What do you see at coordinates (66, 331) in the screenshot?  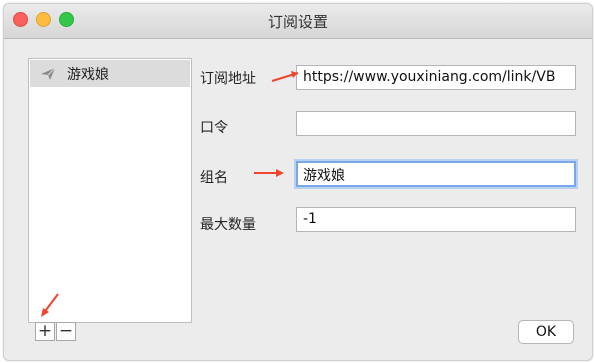 I see `remove-button: −` at bounding box center [66, 331].